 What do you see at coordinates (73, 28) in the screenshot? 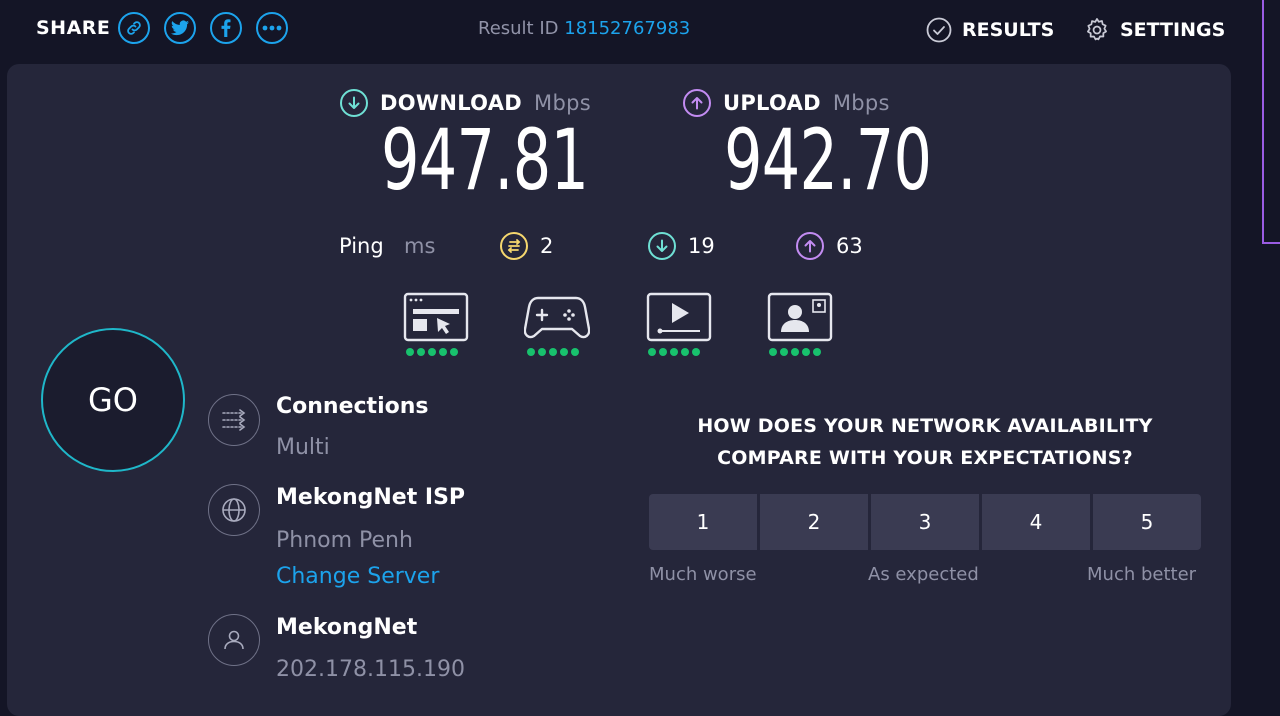
I see `share-label: SHARE` at bounding box center [73, 28].